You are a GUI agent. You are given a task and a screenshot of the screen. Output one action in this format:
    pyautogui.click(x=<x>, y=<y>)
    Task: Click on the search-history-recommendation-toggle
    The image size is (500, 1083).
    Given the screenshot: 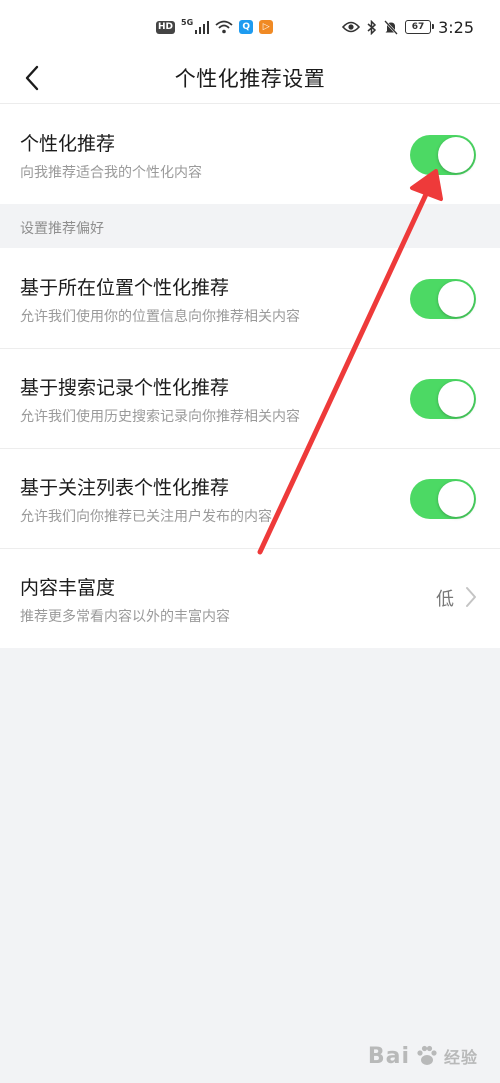 What is the action you would take?
    pyautogui.click(x=443, y=399)
    